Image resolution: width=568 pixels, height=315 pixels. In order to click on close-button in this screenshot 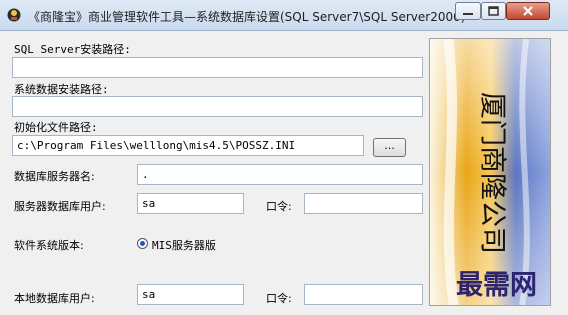, I will do `click(528, 11)`.